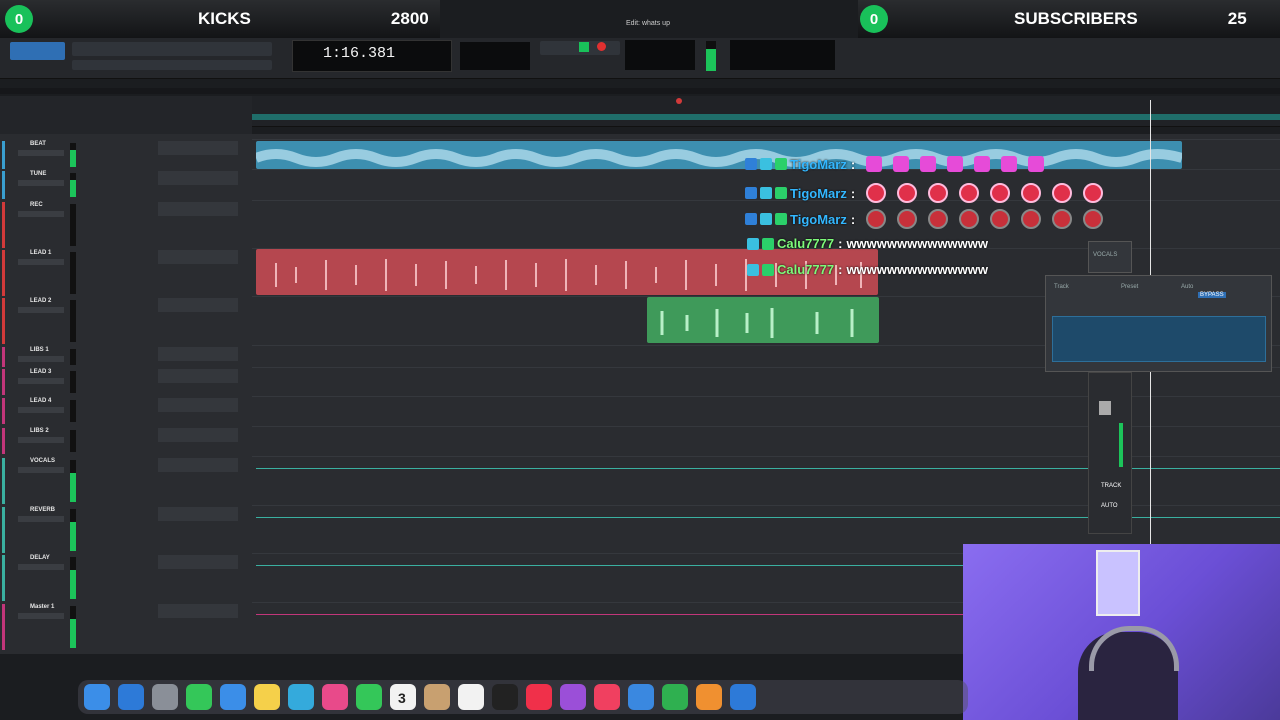 This screenshot has width=1280, height=720. What do you see at coordinates (267, 697) in the screenshot?
I see `notes-icon` at bounding box center [267, 697].